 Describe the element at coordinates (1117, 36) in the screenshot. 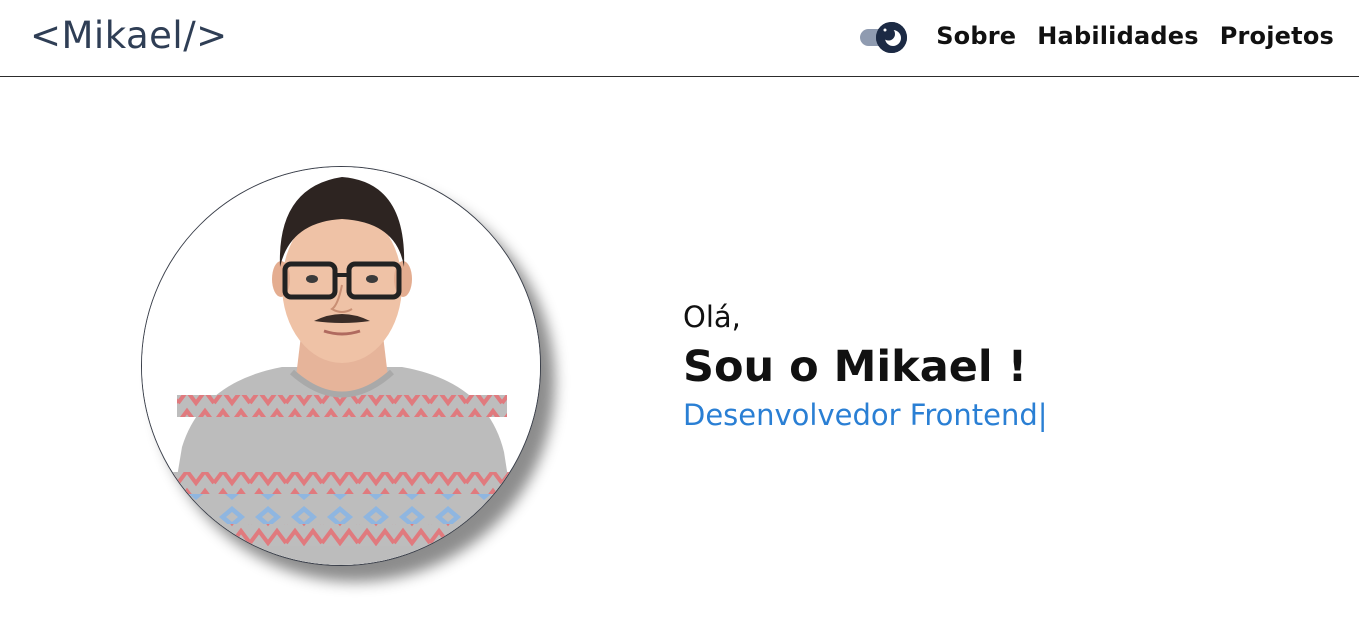

I see `nav-link-habilidades: Habilidades` at that location.